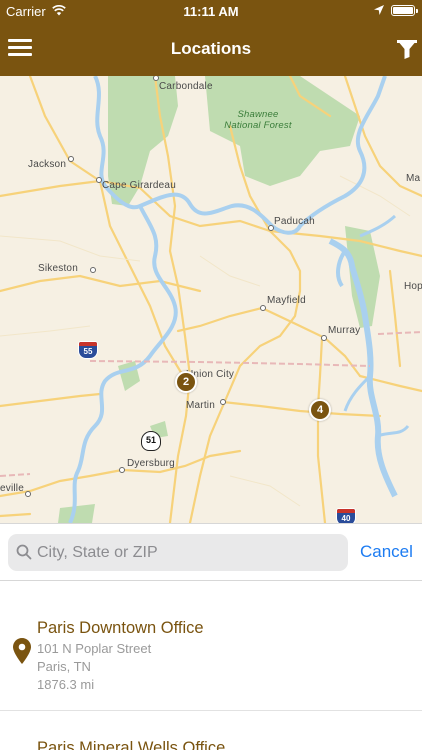 This screenshot has width=422, height=750. I want to click on search-bar: Cancel, so click(211, 552).